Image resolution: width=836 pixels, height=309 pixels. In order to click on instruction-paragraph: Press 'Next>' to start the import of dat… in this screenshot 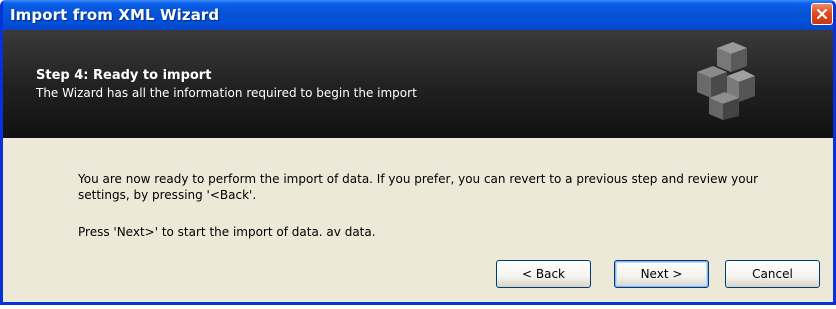, I will do `click(227, 232)`.